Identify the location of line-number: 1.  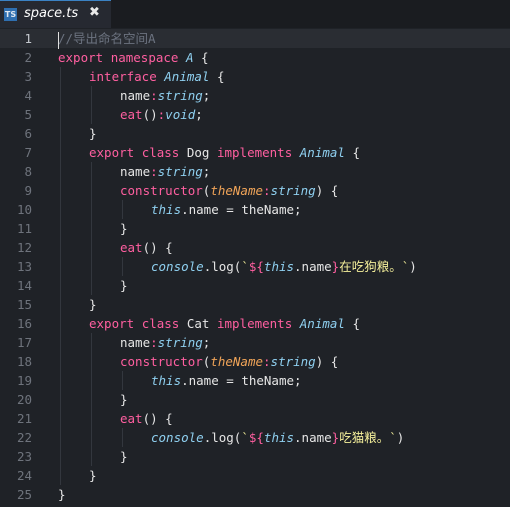
(28, 38).